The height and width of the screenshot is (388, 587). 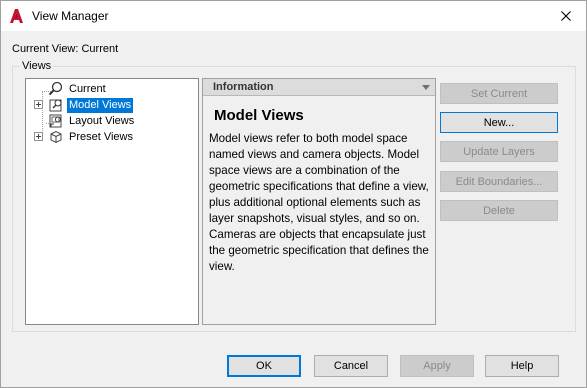 I want to click on layout-views-icon, so click(x=55, y=121).